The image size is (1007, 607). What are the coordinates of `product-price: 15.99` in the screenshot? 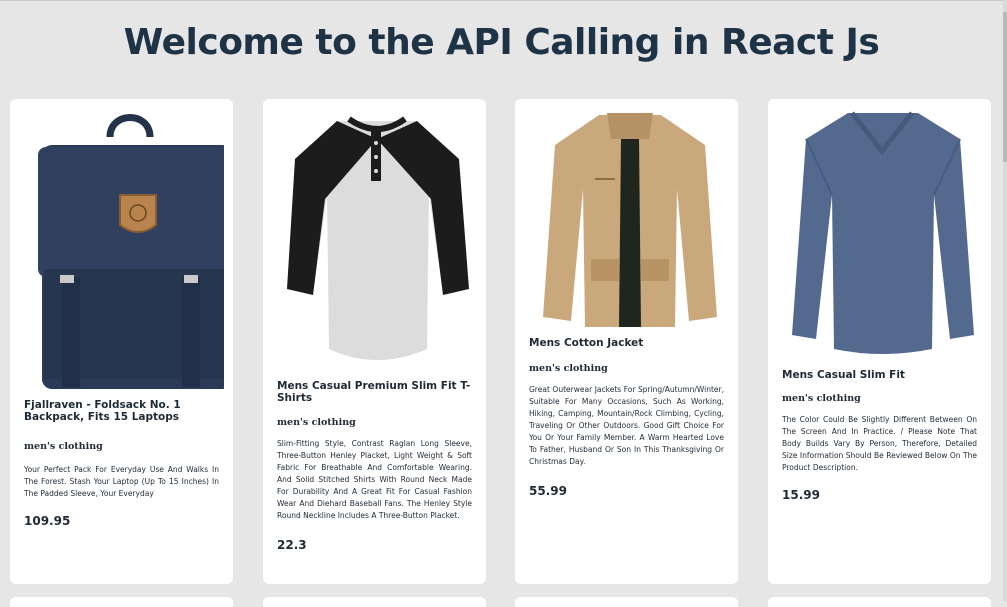 It's located at (801, 495).